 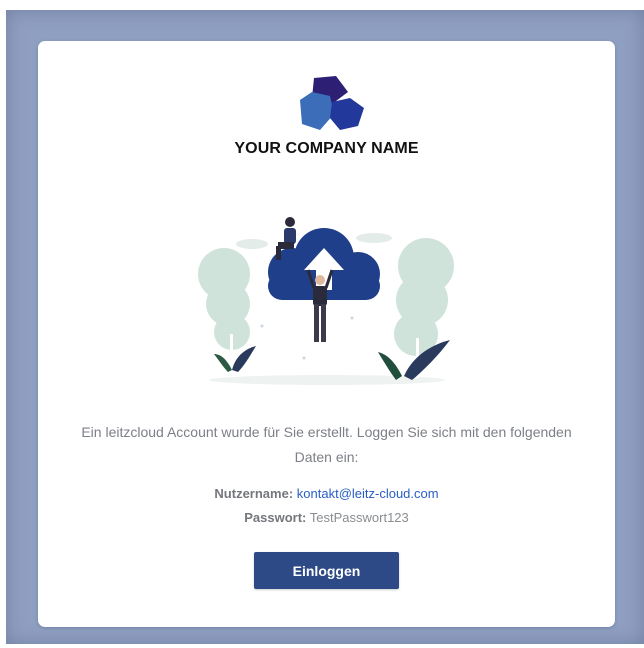 I want to click on password-label: Passwort:, so click(x=275, y=517).